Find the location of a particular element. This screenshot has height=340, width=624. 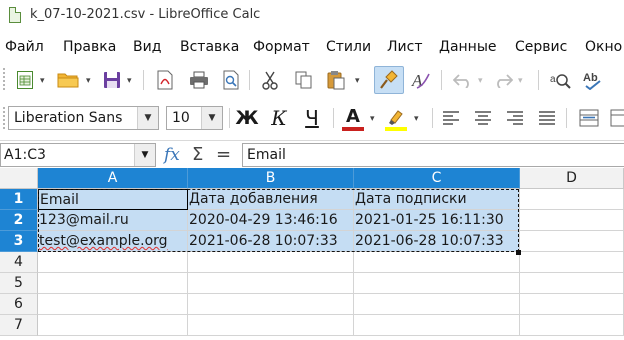

new-dropdown-arrow-icon: ▾ is located at coordinates (42, 81).